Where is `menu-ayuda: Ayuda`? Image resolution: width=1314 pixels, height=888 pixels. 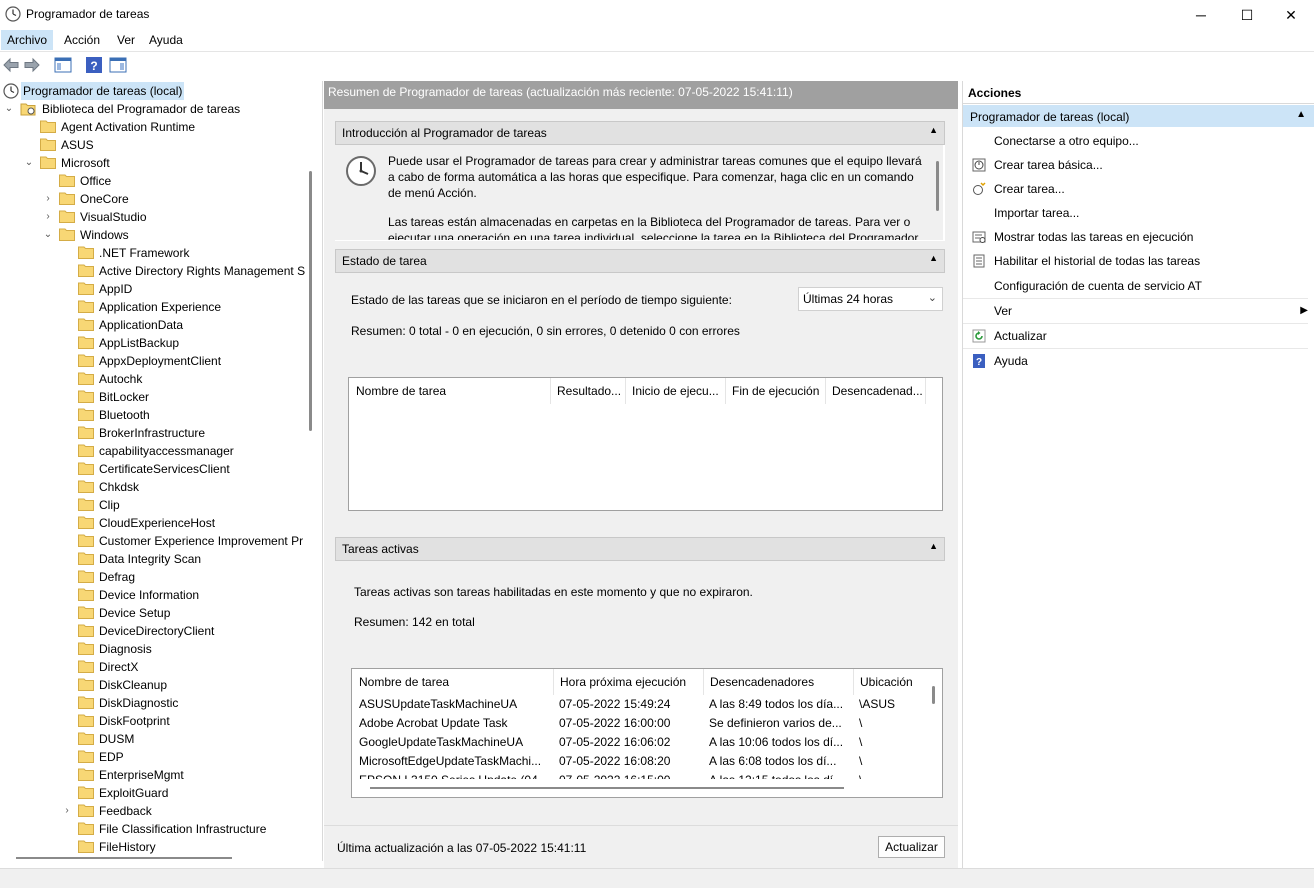 menu-ayuda: Ayuda is located at coordinates (166, 40).